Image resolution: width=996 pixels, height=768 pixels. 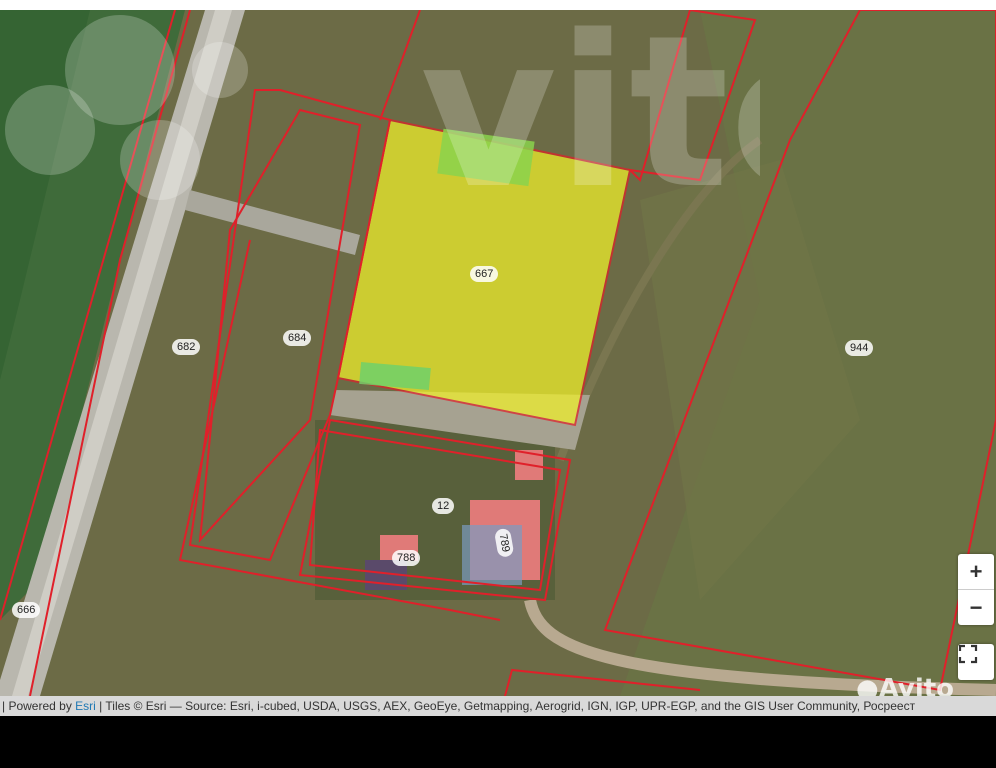 I want to click on zoom-out-button: −, so click(x=976, y=607).